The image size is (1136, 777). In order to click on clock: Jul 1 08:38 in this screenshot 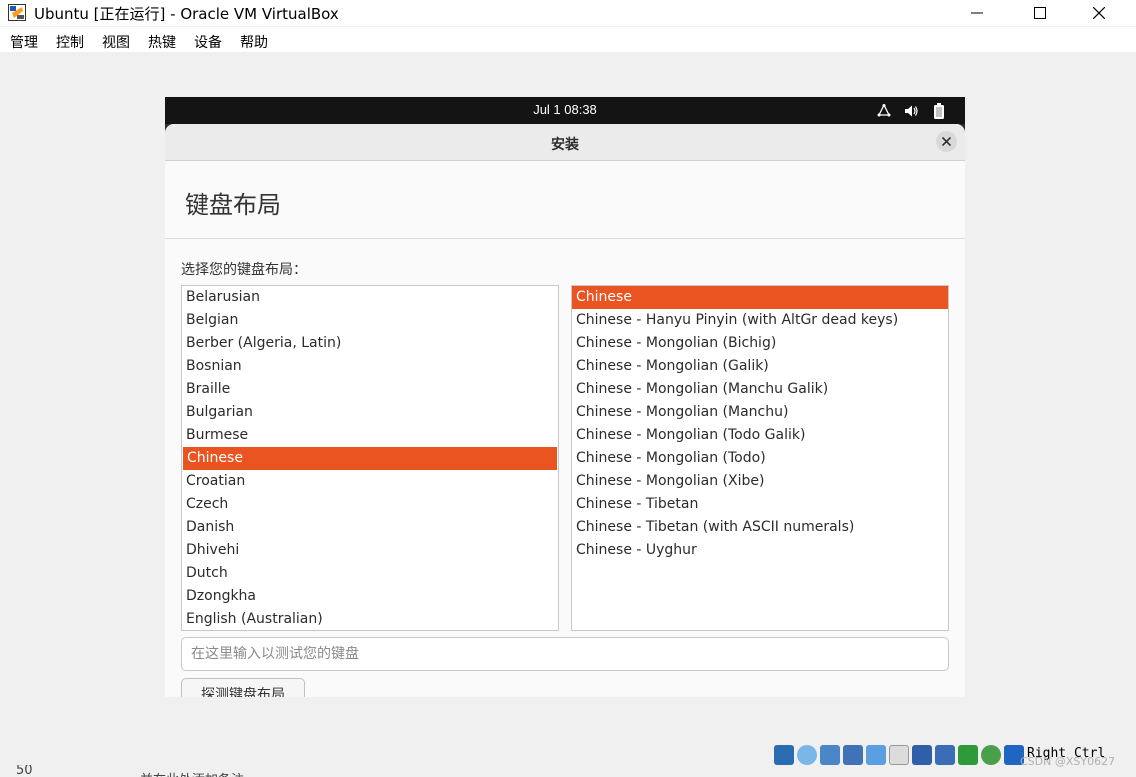, I will do `click(565, 109)`.